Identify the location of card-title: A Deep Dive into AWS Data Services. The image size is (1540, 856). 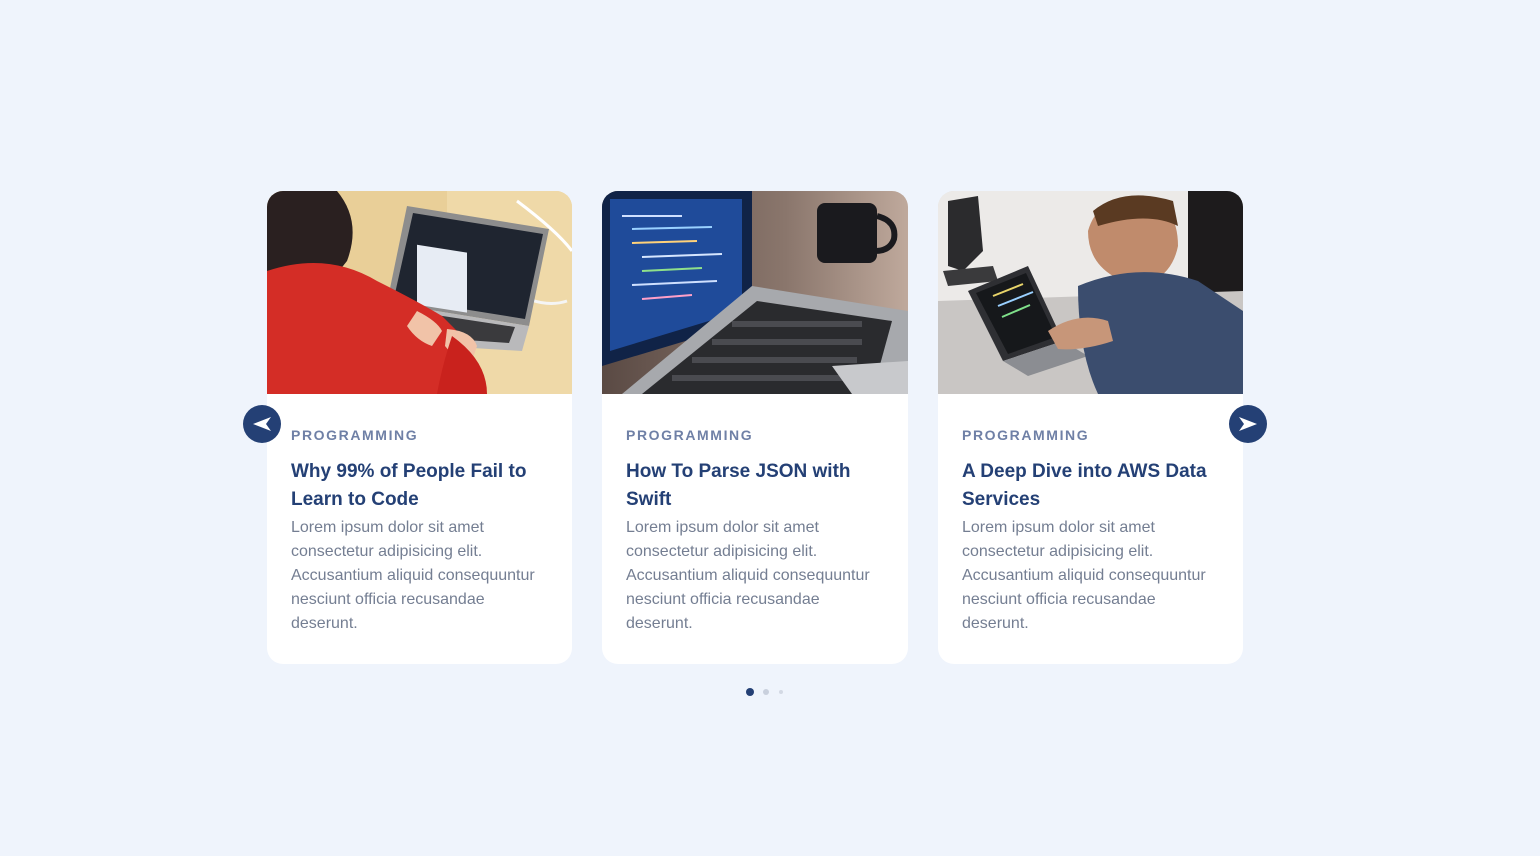
(1090, 486).